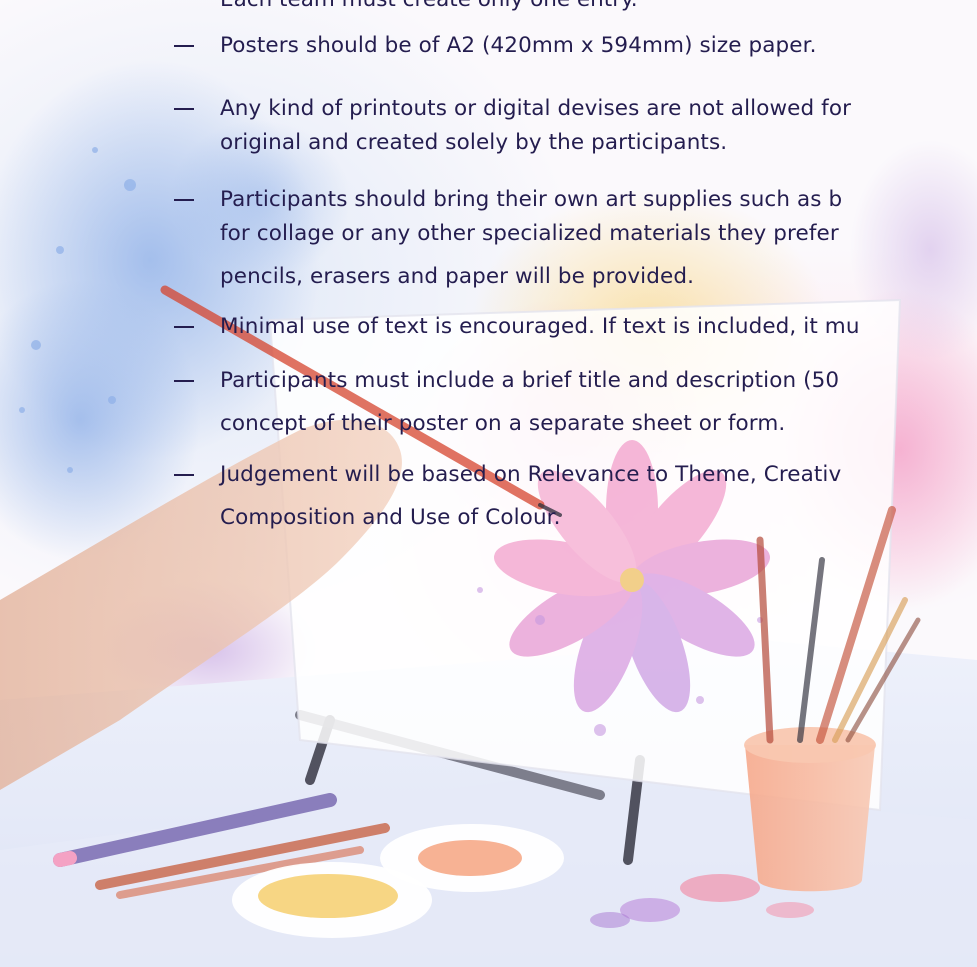 Image resolution: width=977 pixels, height=967 pixels. I want to click on rule-partial-line: Each team must create only one entry., so click(429, 8).